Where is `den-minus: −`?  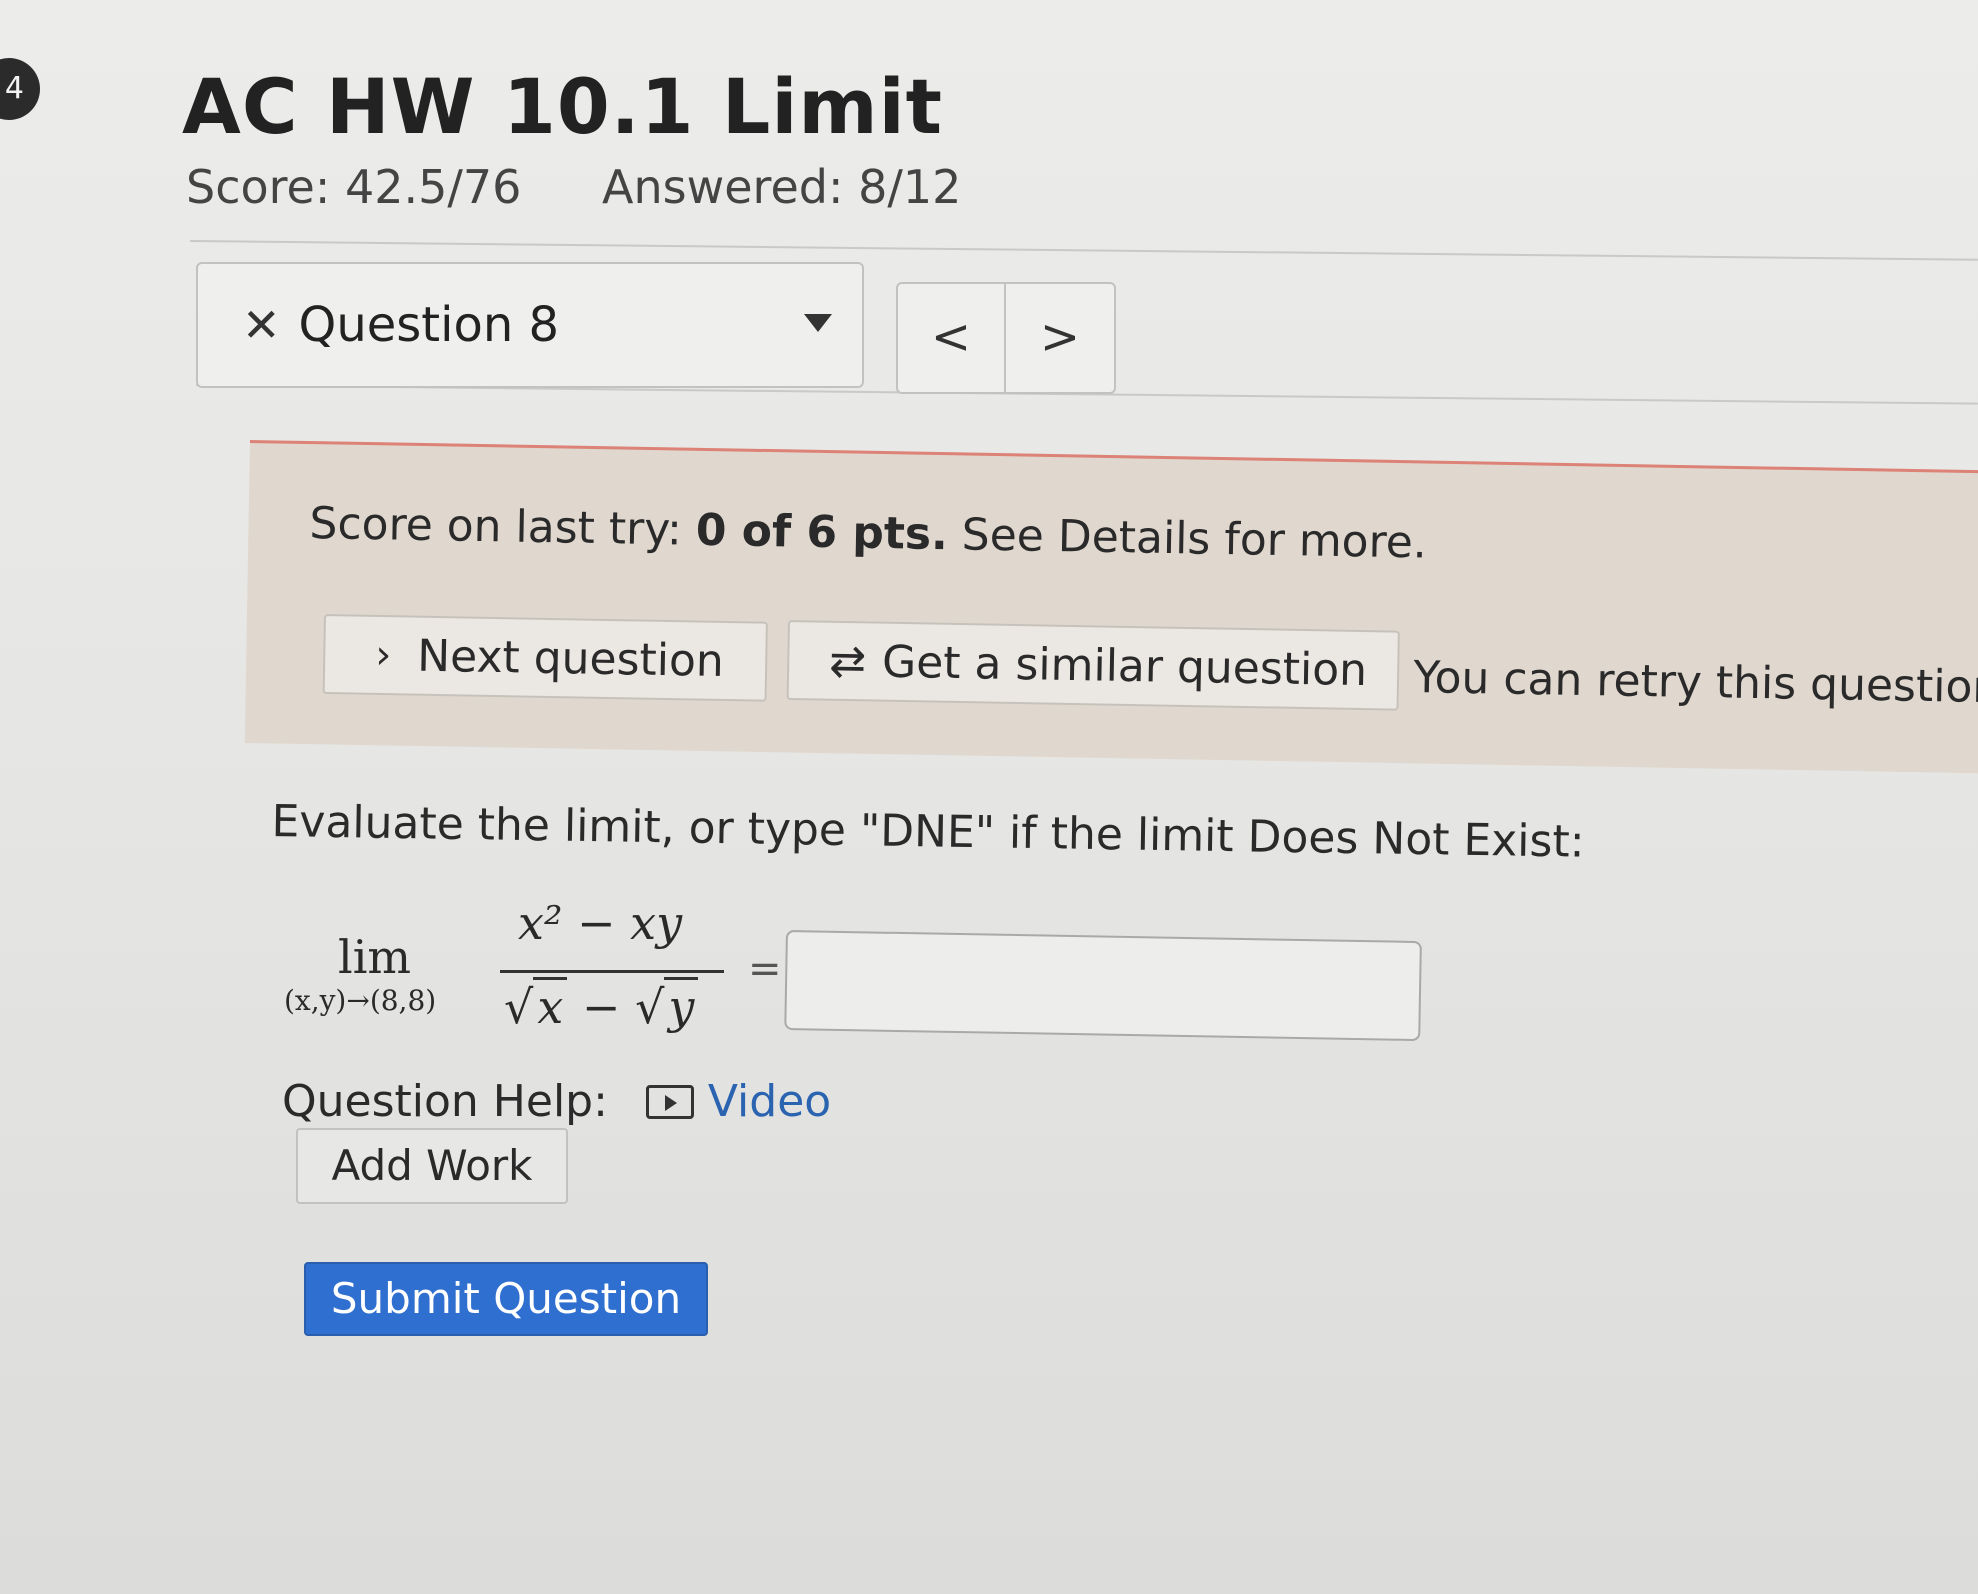 den-minus: − is located at coordinates (601, 1007).